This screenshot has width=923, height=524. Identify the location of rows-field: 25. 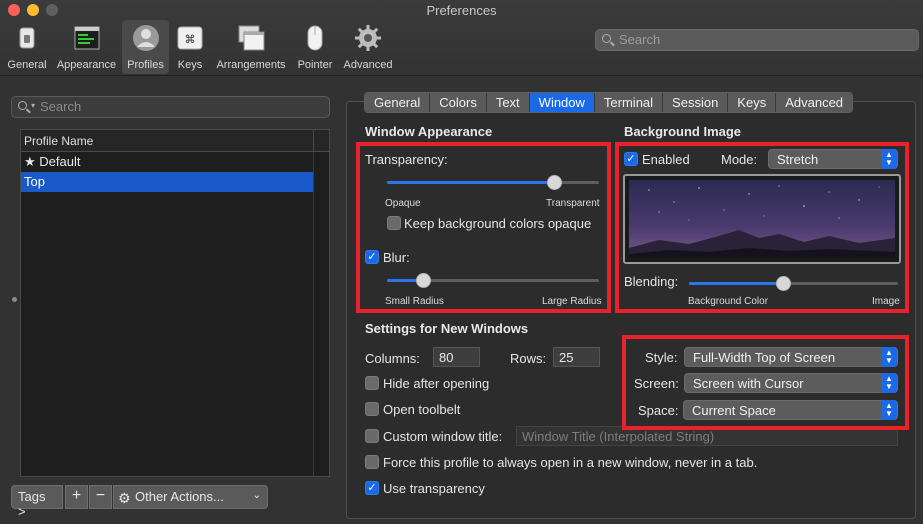
(576, 357).